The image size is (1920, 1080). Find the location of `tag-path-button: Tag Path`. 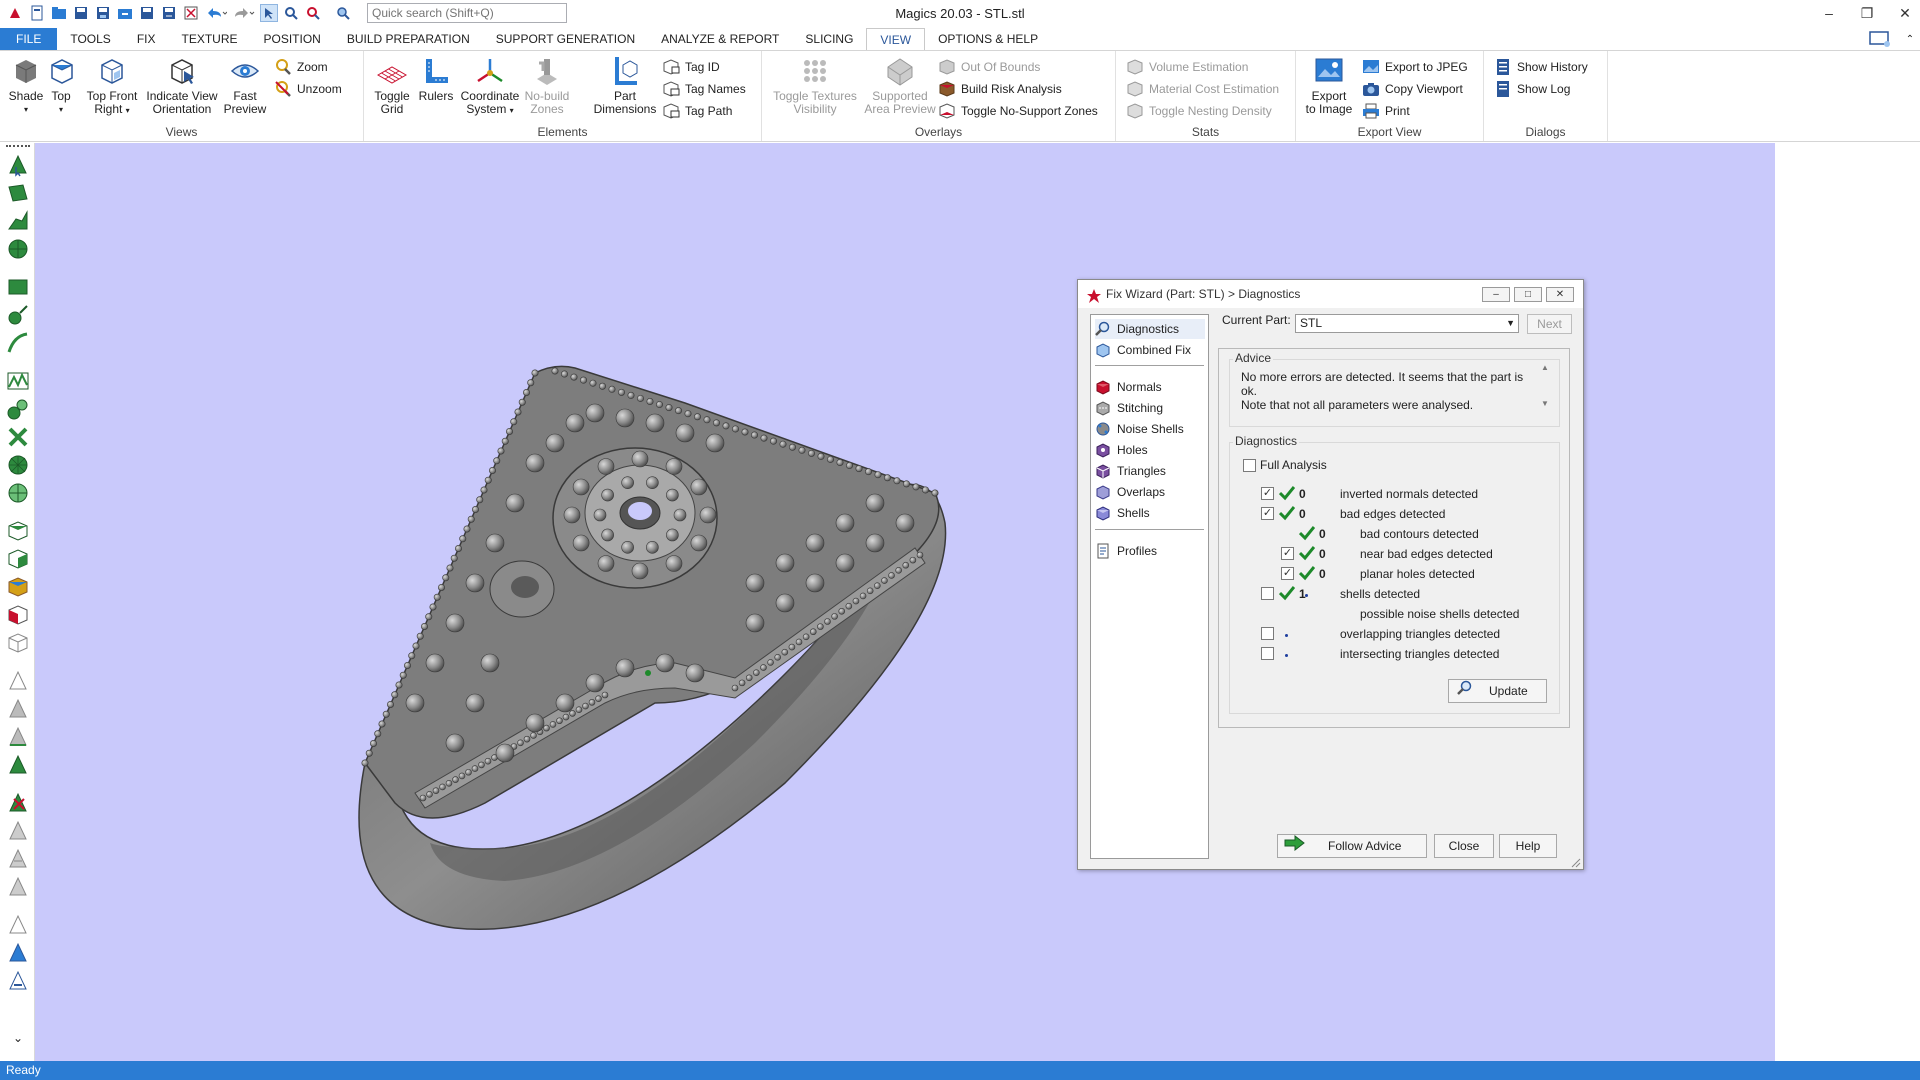

tag-path-button: Tag Path is located at coordinates (697, 111).